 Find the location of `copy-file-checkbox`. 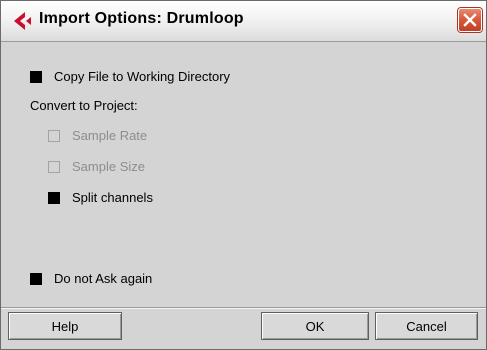

copy-file-checkbox is located at coordinates (36, 76).